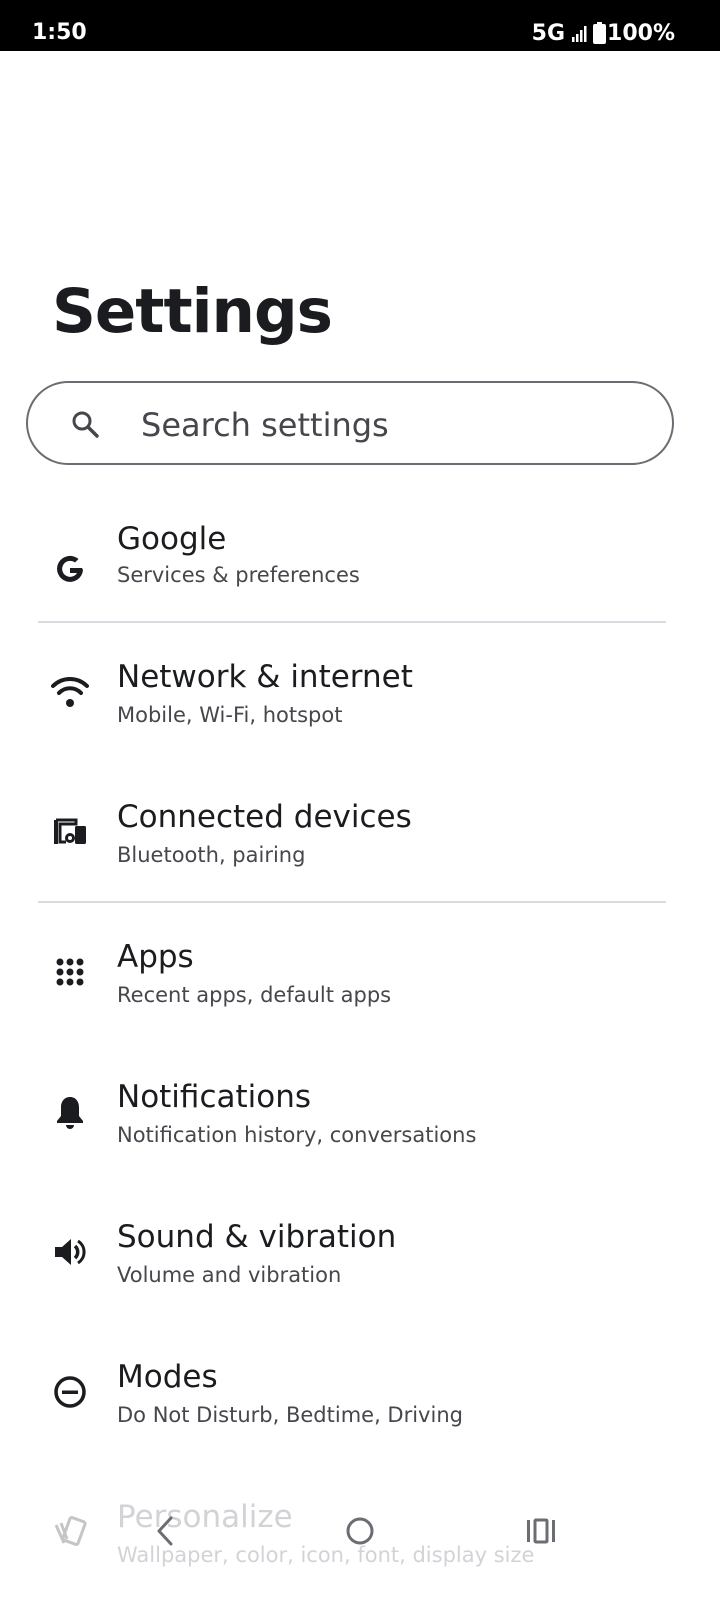 Image resolution: width=720 pixels, height=1612 pixels. I want to click on settings-item-apps: Apps Recent apps, default apps, so click(360, 992).